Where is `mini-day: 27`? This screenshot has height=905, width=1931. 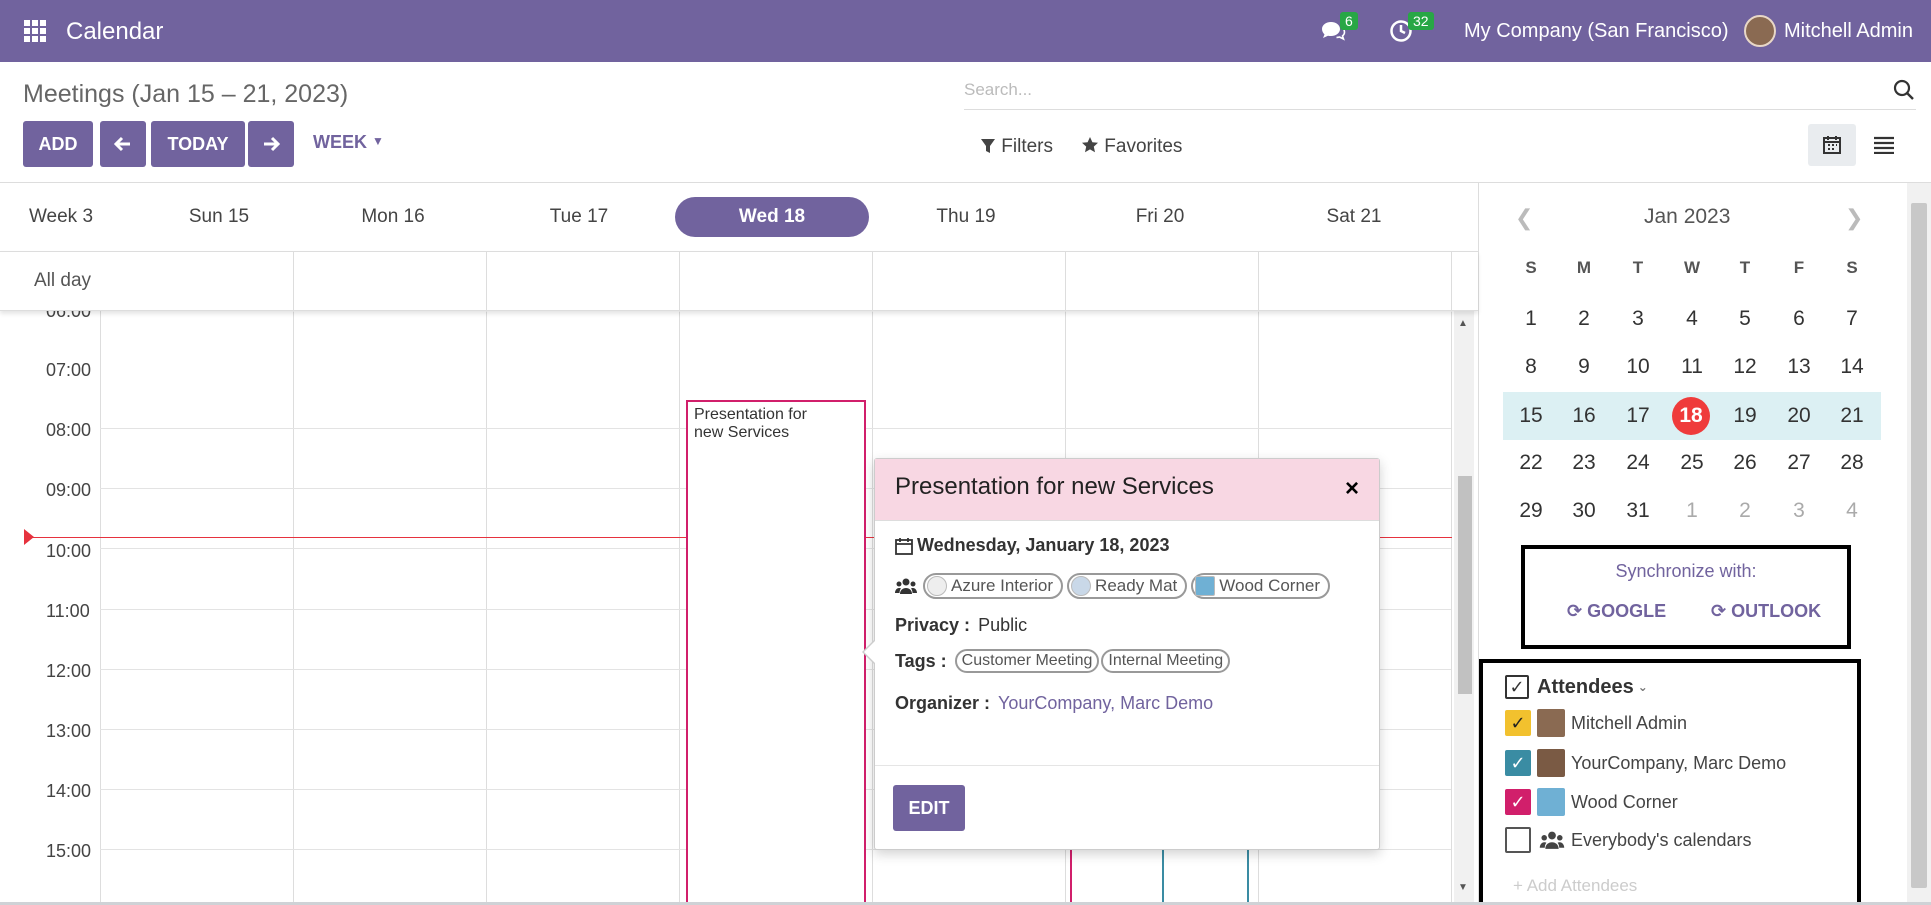
mini-day: 27 is located at coordinates (1799, 463).